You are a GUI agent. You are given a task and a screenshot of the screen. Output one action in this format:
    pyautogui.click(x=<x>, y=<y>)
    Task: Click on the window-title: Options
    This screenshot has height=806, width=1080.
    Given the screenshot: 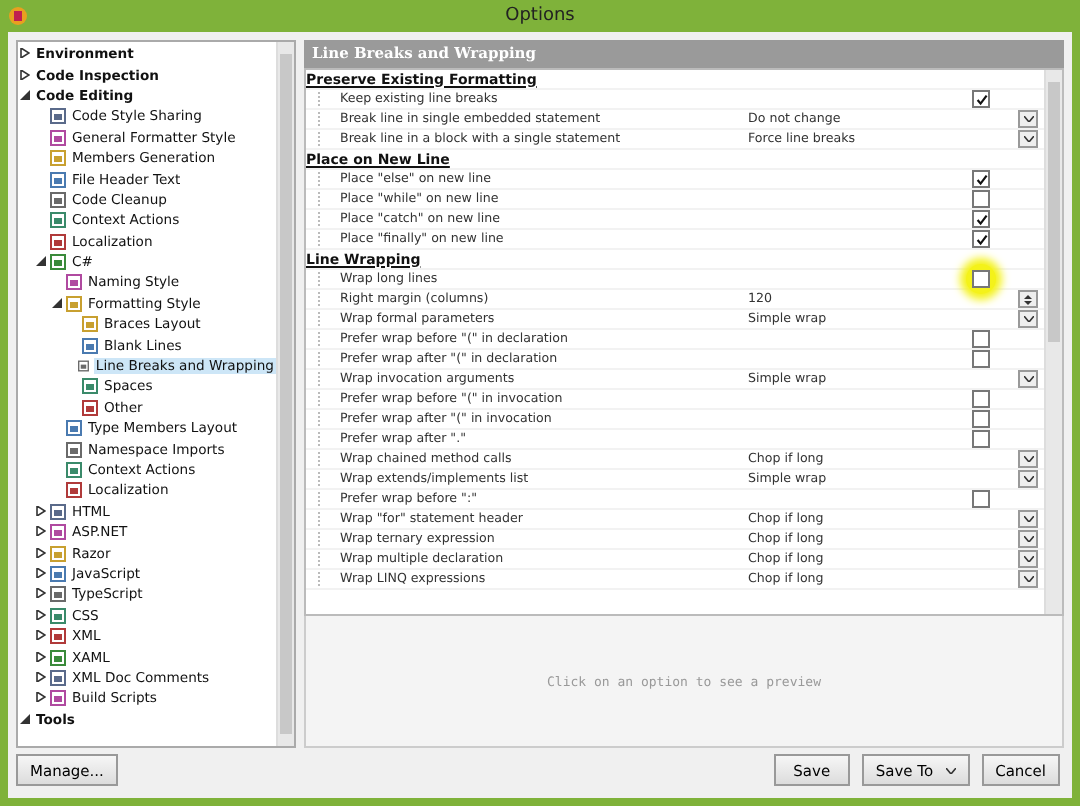 What is the action you would take?
    pyautogui.click(x=540, y=16)
    